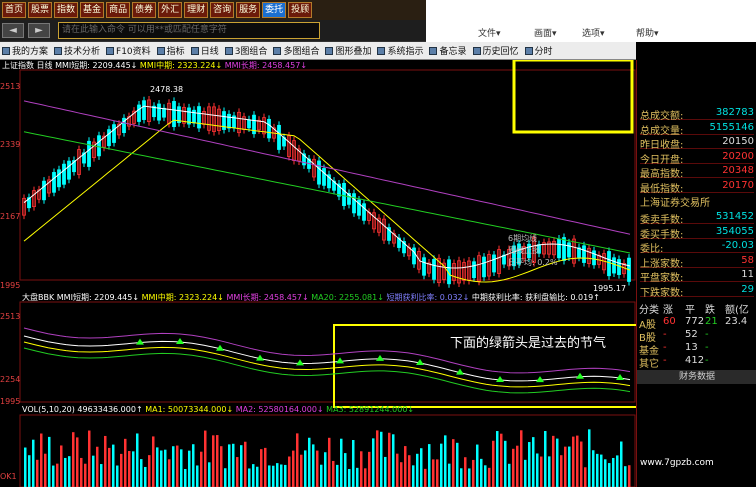  I want to click on menu-item-7: 理财, so click(196, 10).